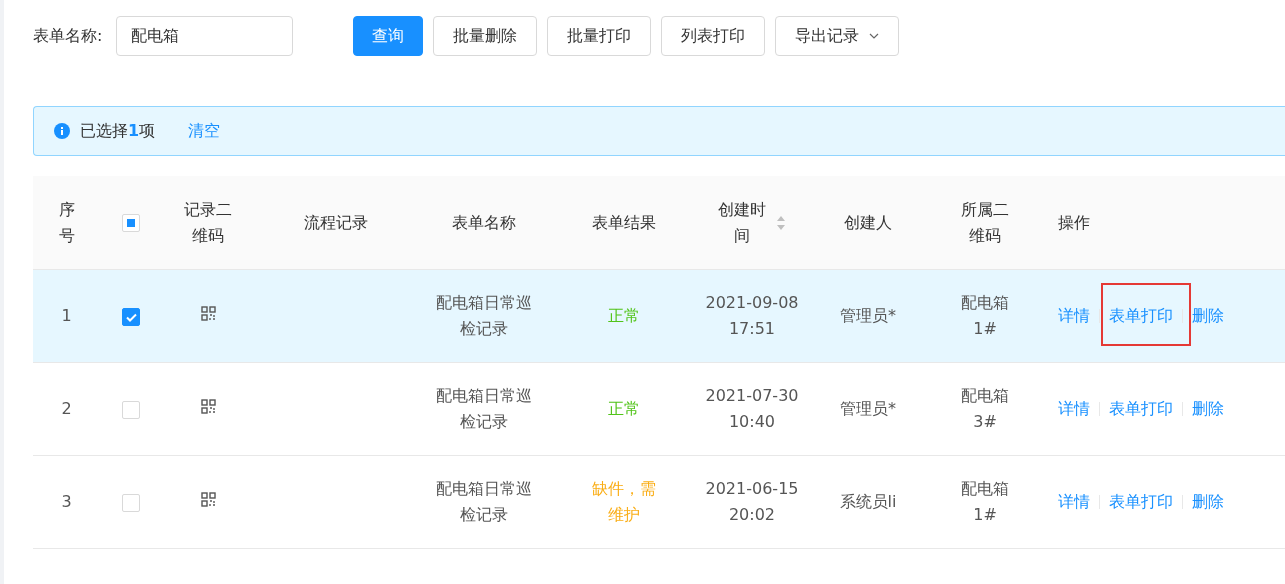 The height and width of the screenshot is (584, 1285). What do you see at coordinates (204, 131) in the screenshot?
I see `clear-link: 清空` at bounding box center [204, 131].